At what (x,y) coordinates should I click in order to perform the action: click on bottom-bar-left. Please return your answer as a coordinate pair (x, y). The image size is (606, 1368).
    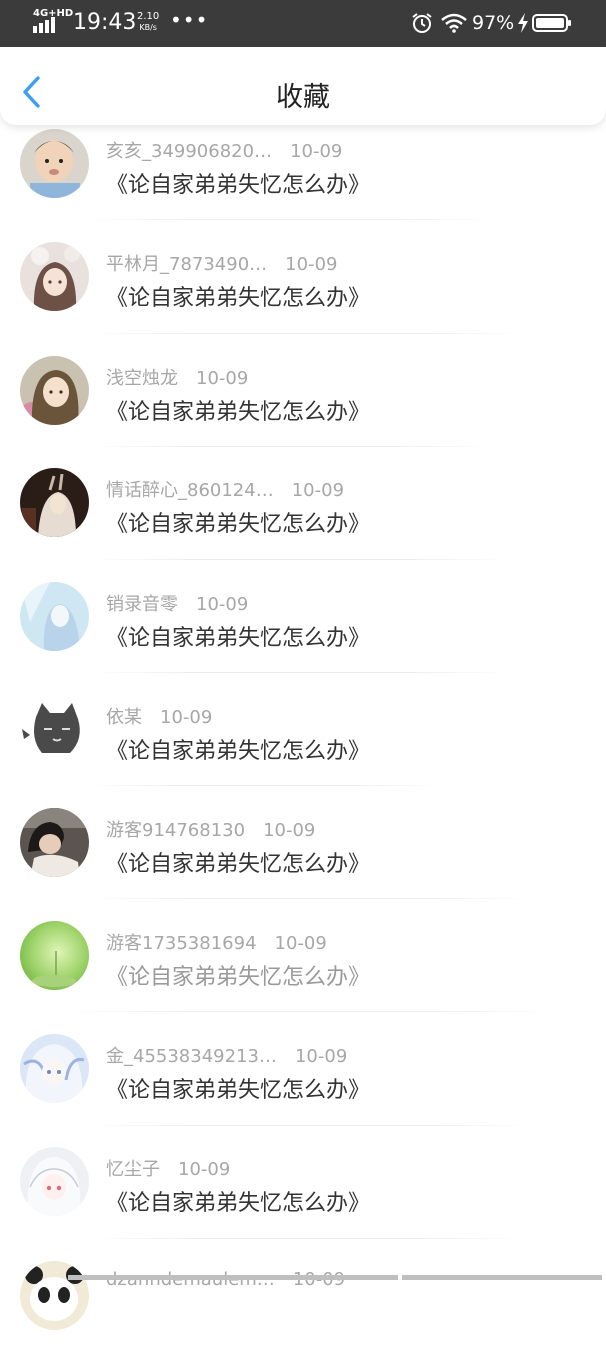
    Looking at the image, I should click on (233, 1277).